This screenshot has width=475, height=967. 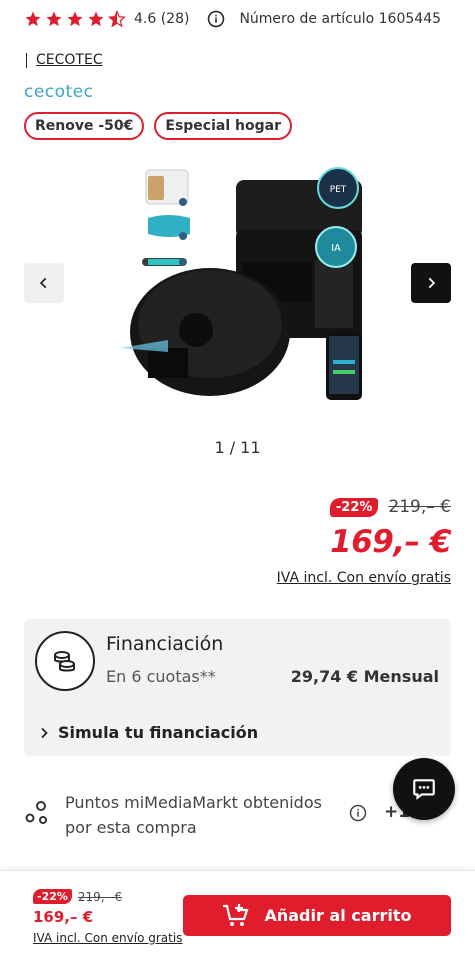 I want to click on points-text-line: Puntos miMediaMarkt obtenidos, so click(x=193, y=802).